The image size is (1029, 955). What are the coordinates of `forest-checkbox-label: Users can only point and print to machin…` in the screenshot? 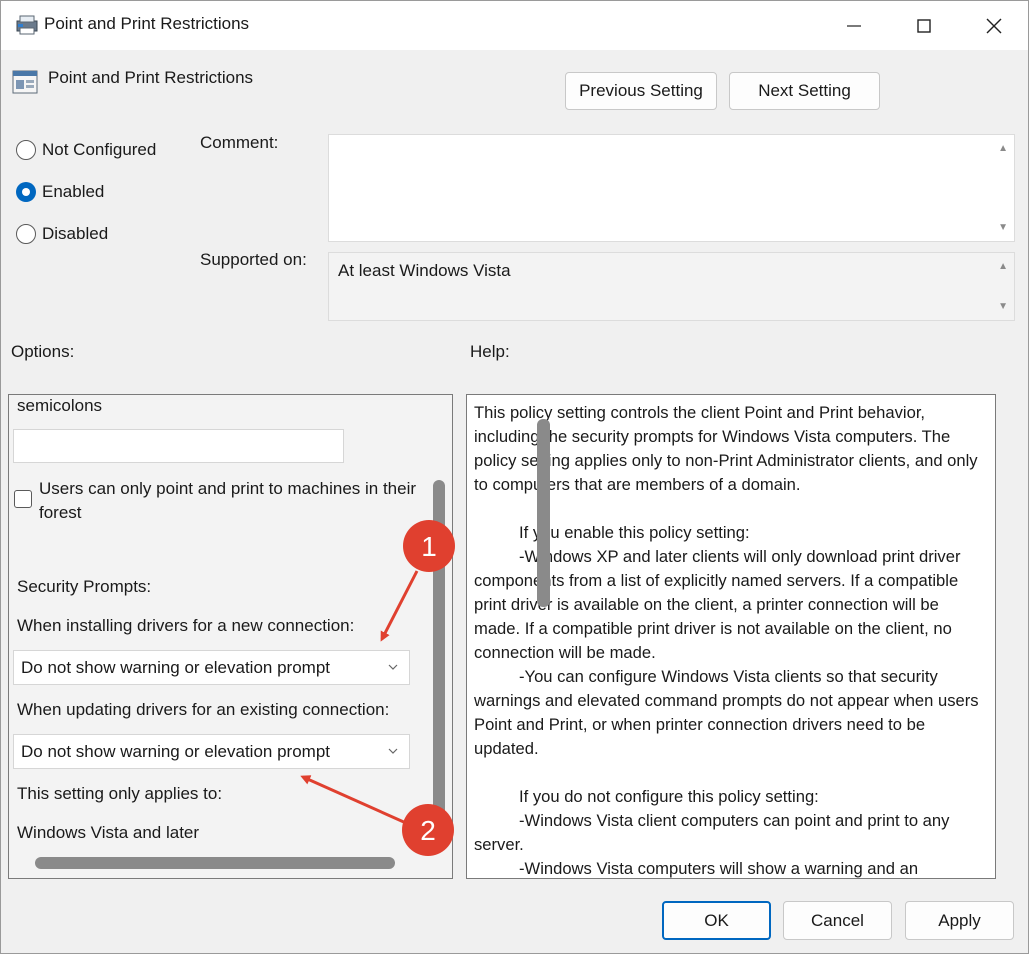 It's located at (228, 500).